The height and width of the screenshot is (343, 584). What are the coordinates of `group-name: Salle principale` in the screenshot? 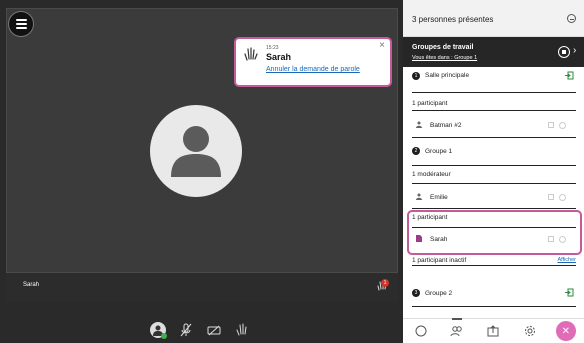 It's located at (447, 75).